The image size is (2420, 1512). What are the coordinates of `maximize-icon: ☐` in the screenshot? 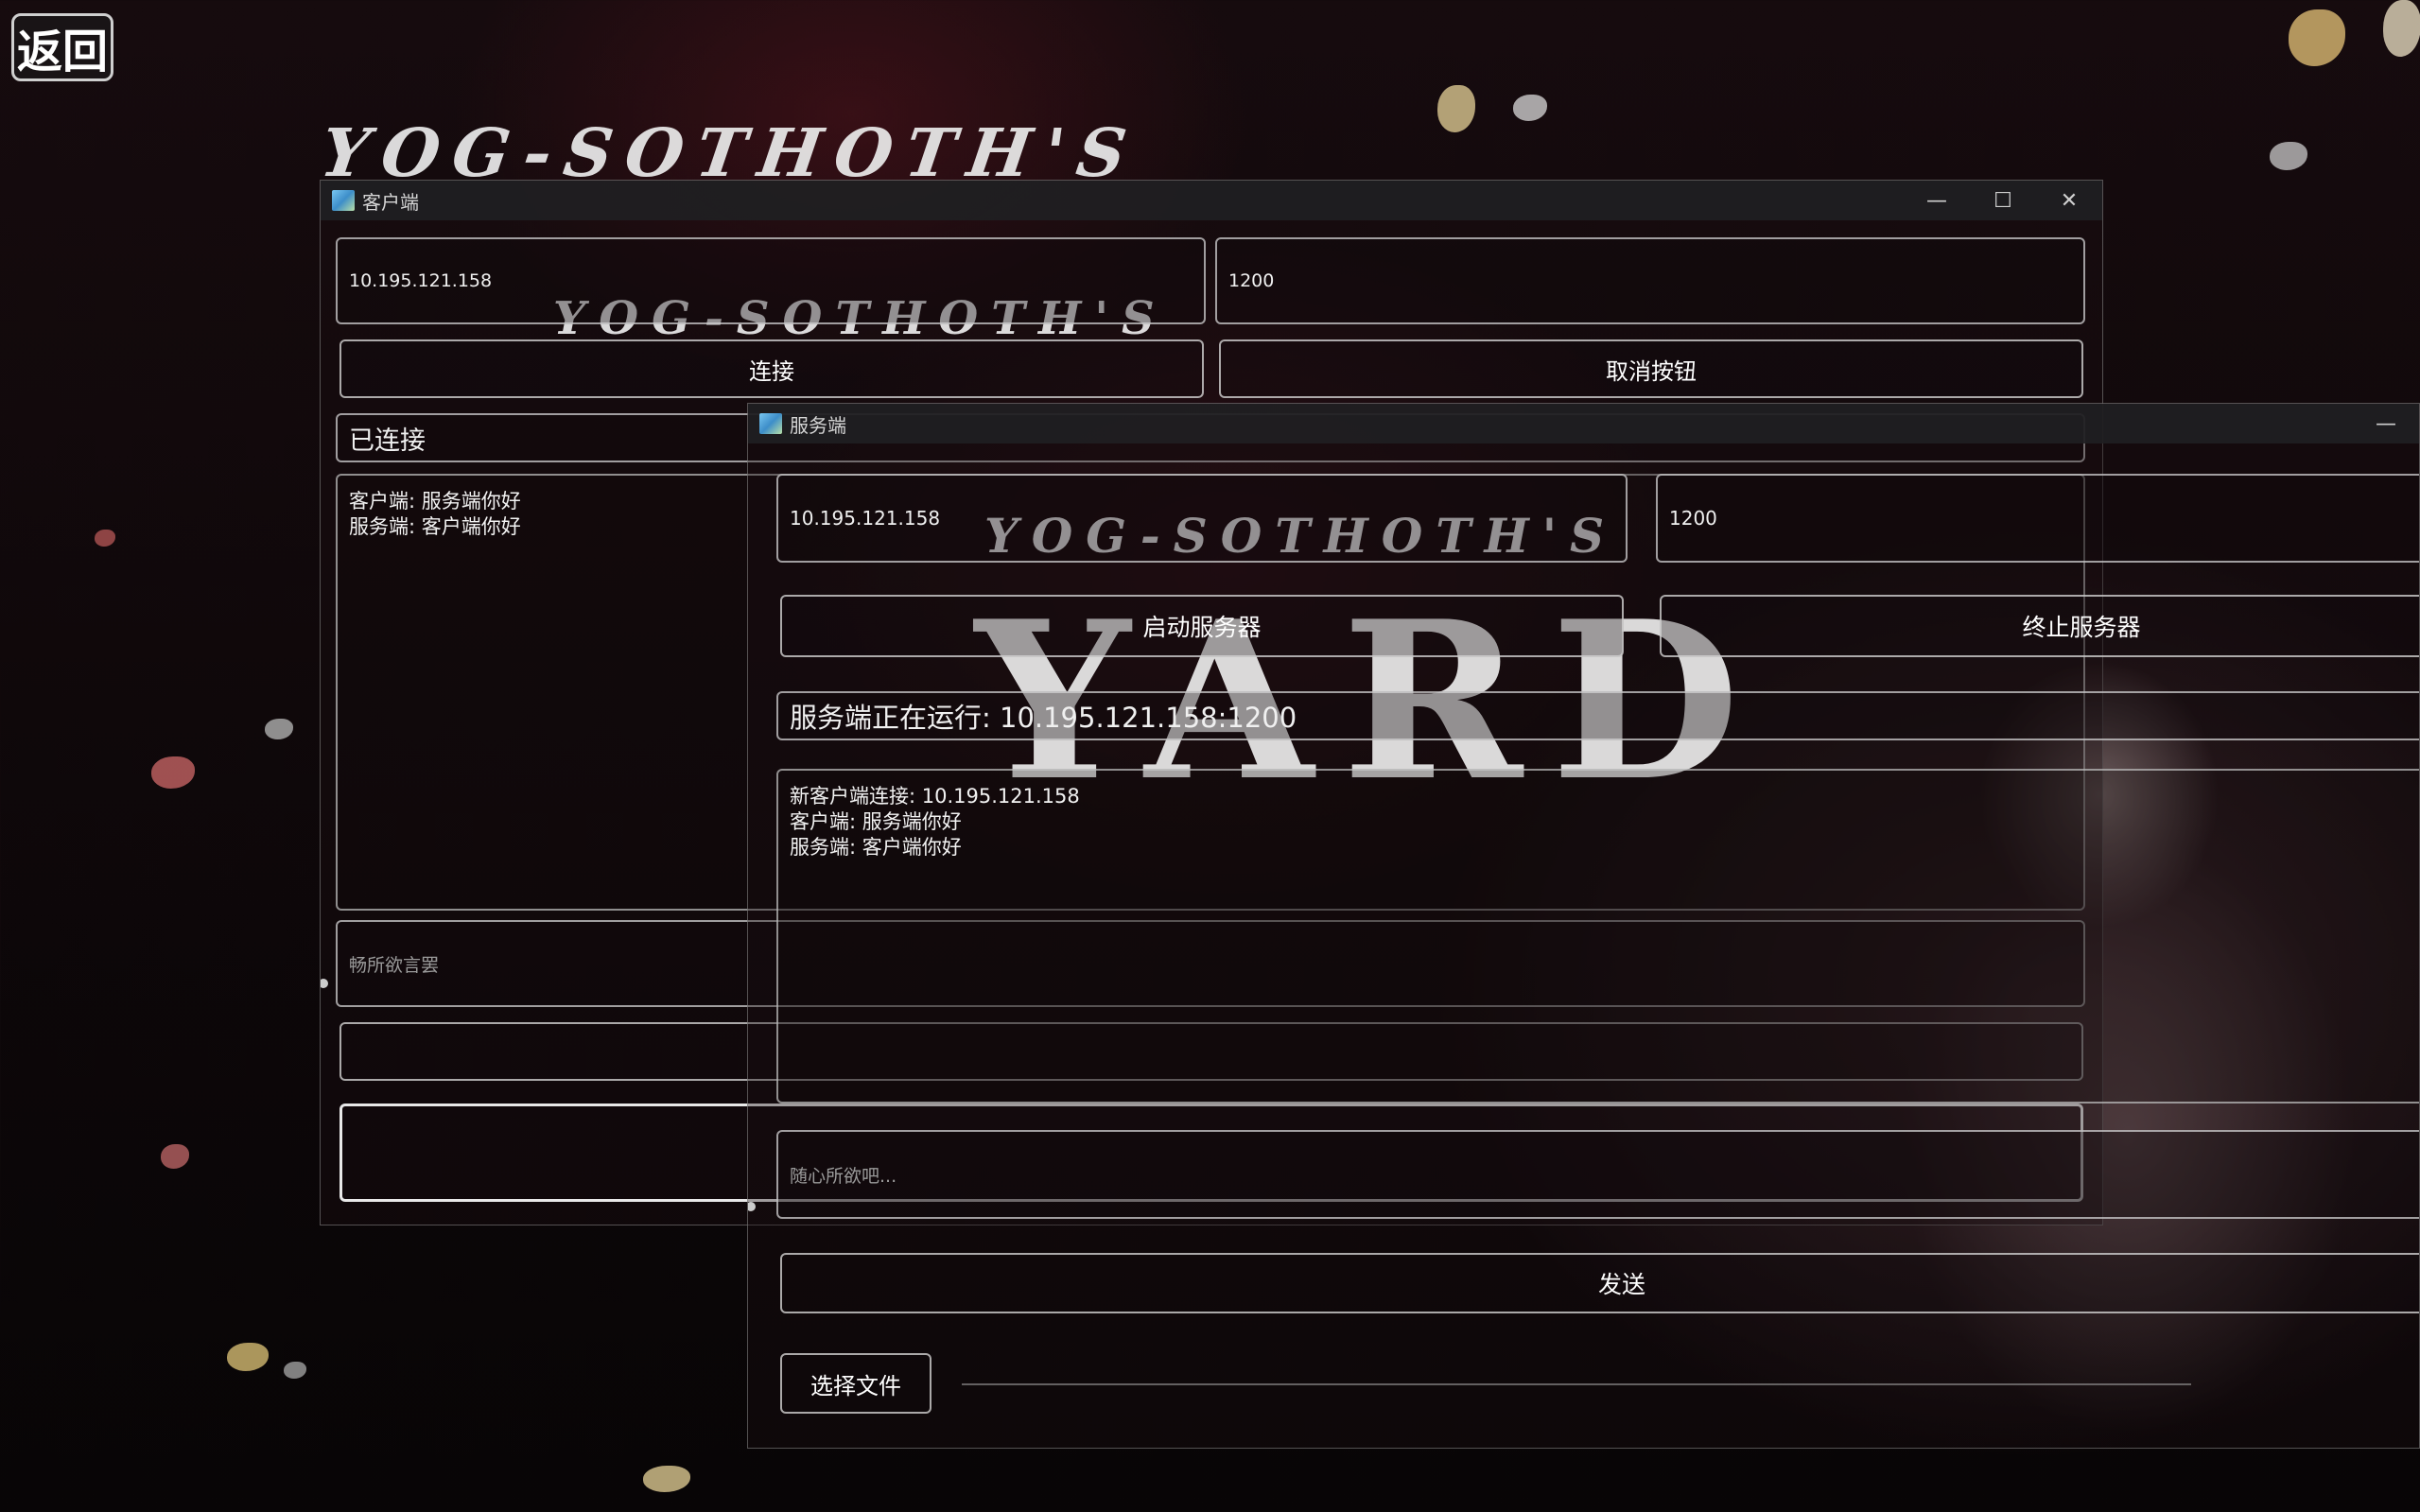 It's located at (2003, 200).